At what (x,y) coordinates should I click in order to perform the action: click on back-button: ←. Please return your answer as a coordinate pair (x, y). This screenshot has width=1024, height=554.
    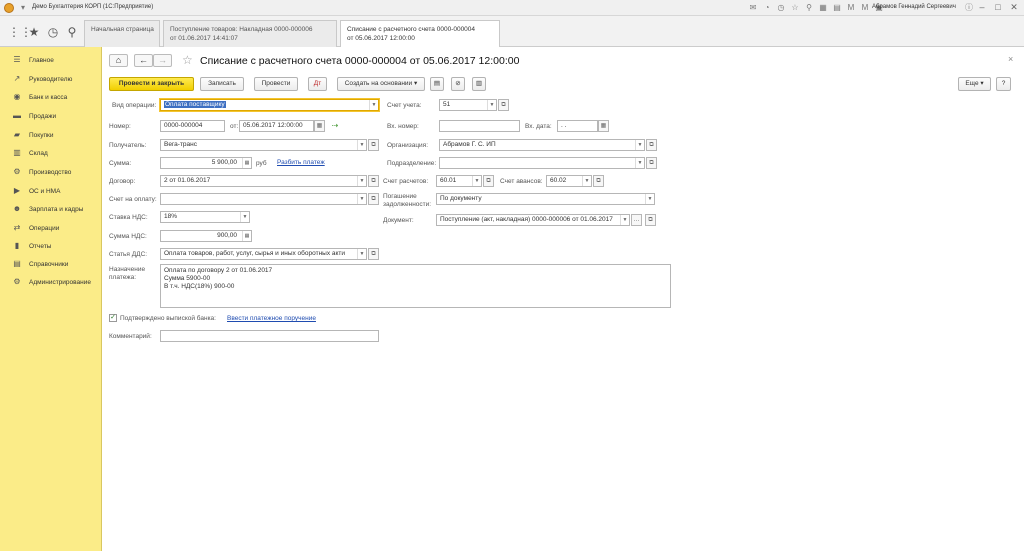
    Looking at the image, I should click on (143, 60).